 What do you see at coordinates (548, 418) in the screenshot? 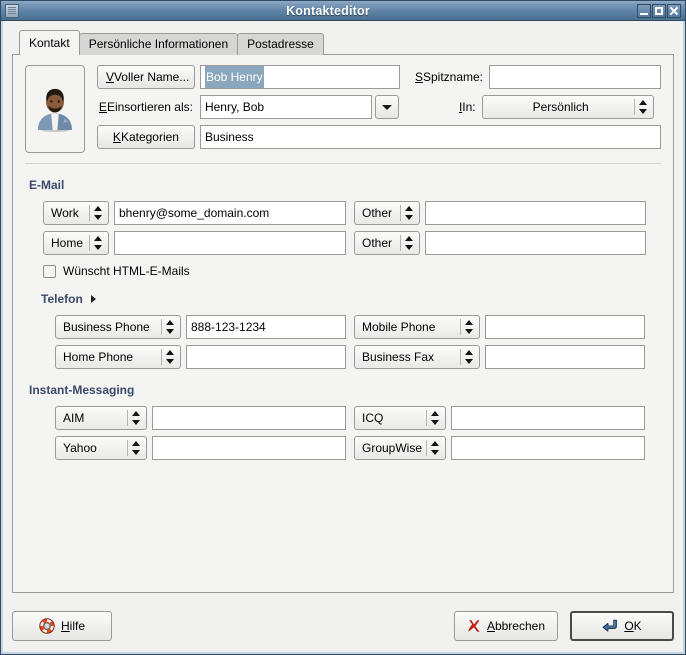
I see `im-value-2-input` at bounding box center [548, 418].